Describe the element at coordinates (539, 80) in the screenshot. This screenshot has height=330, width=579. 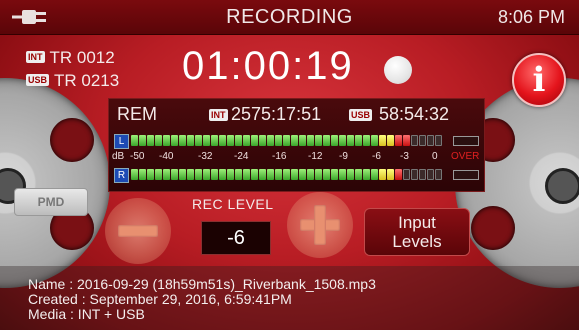
I see `info-button: i` at that location.